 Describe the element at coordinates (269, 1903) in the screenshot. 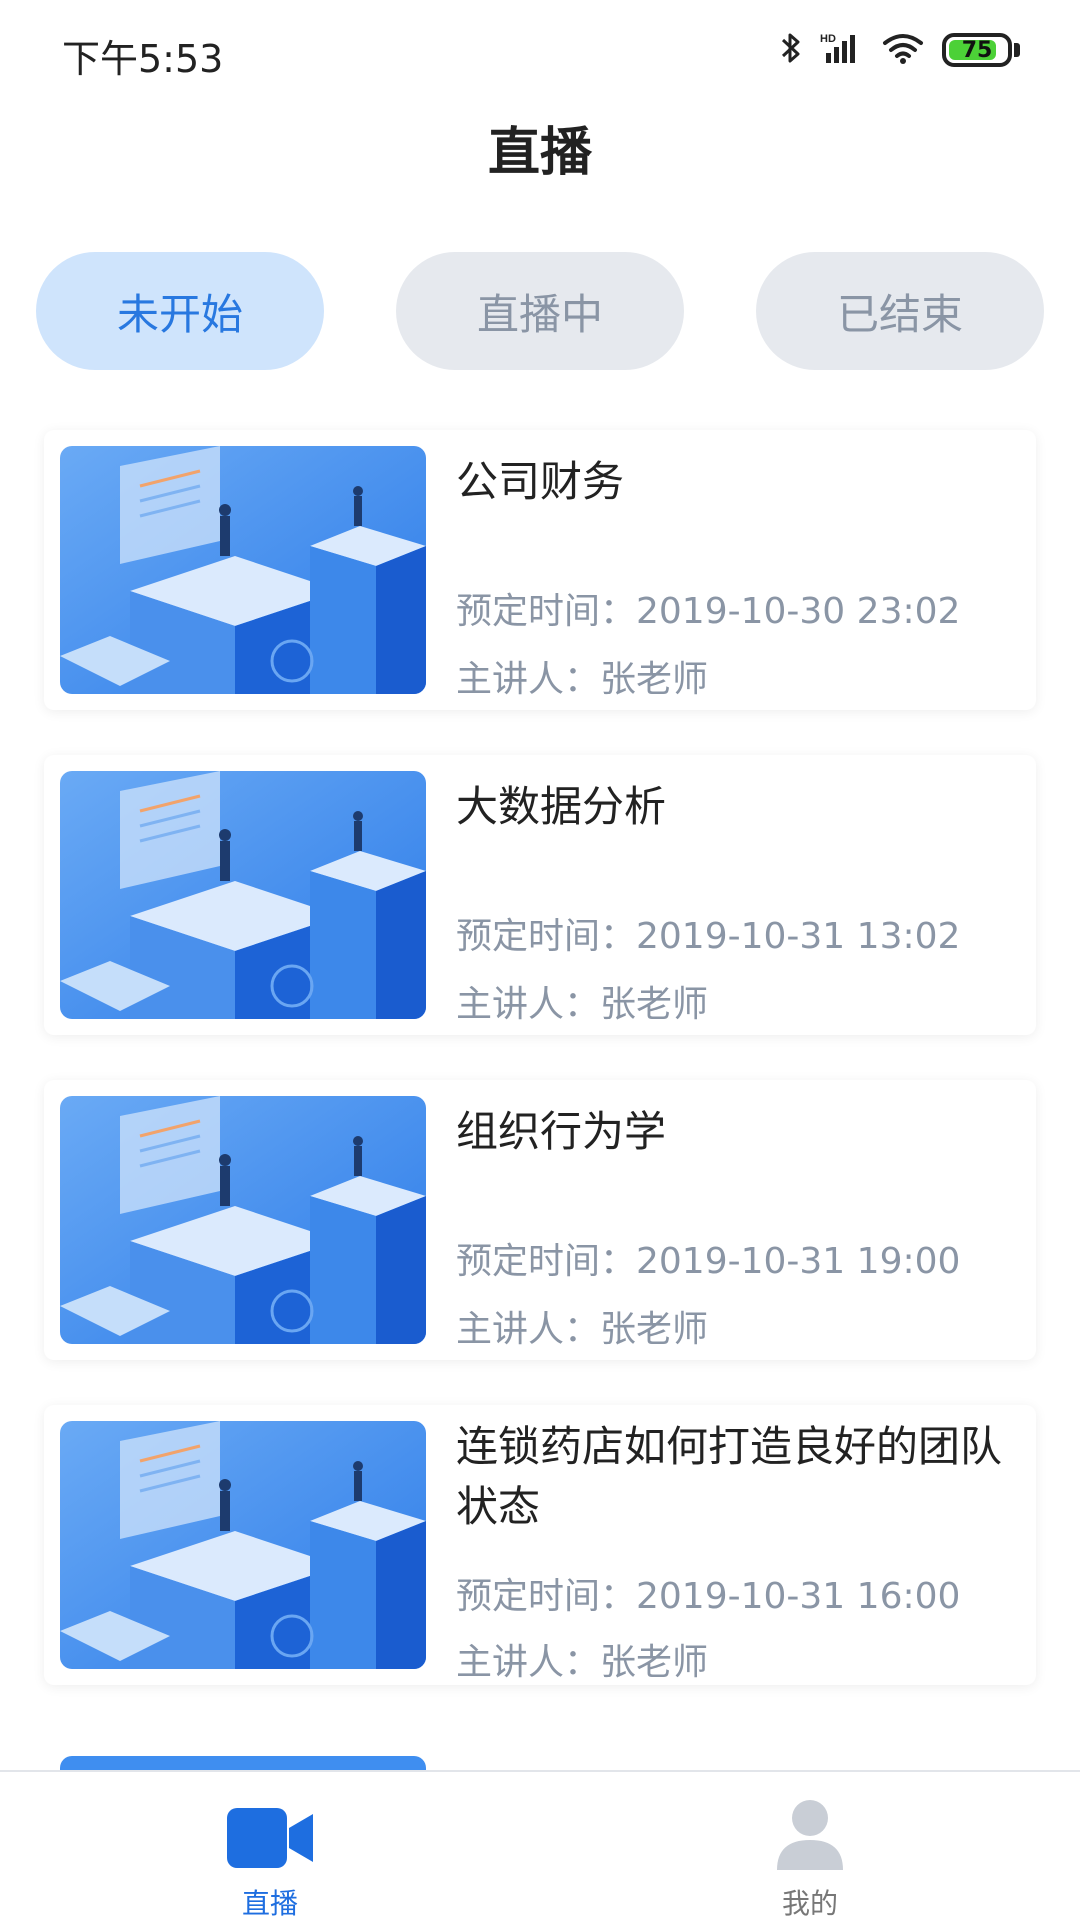

I see `nav-live-label: 直播` at that location.